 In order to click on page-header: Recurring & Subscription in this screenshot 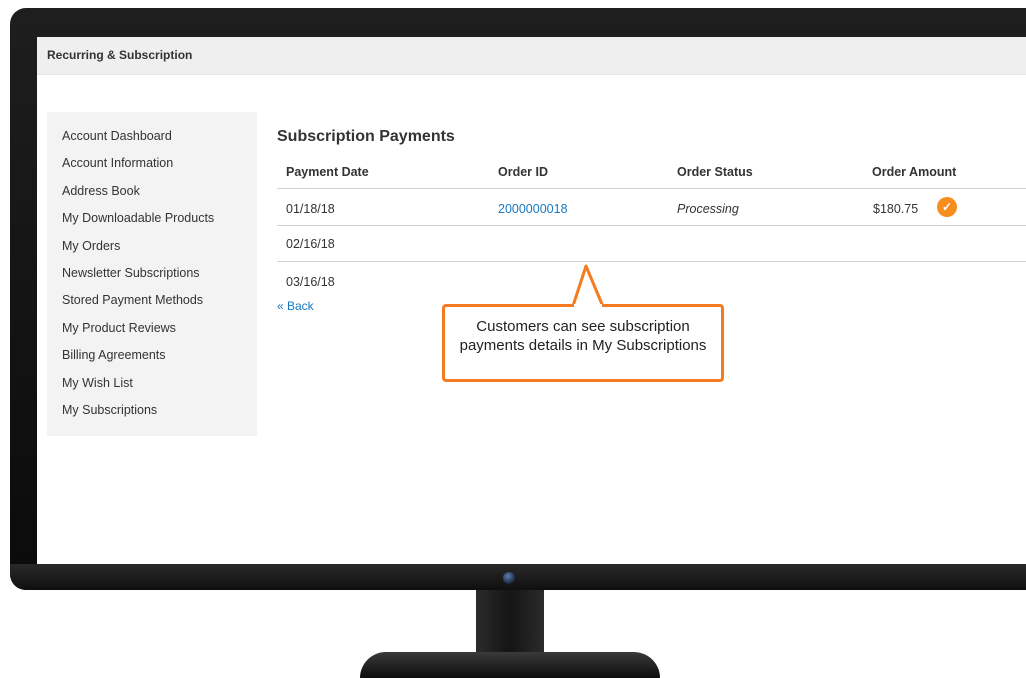, I will do `click(531, 56)`.